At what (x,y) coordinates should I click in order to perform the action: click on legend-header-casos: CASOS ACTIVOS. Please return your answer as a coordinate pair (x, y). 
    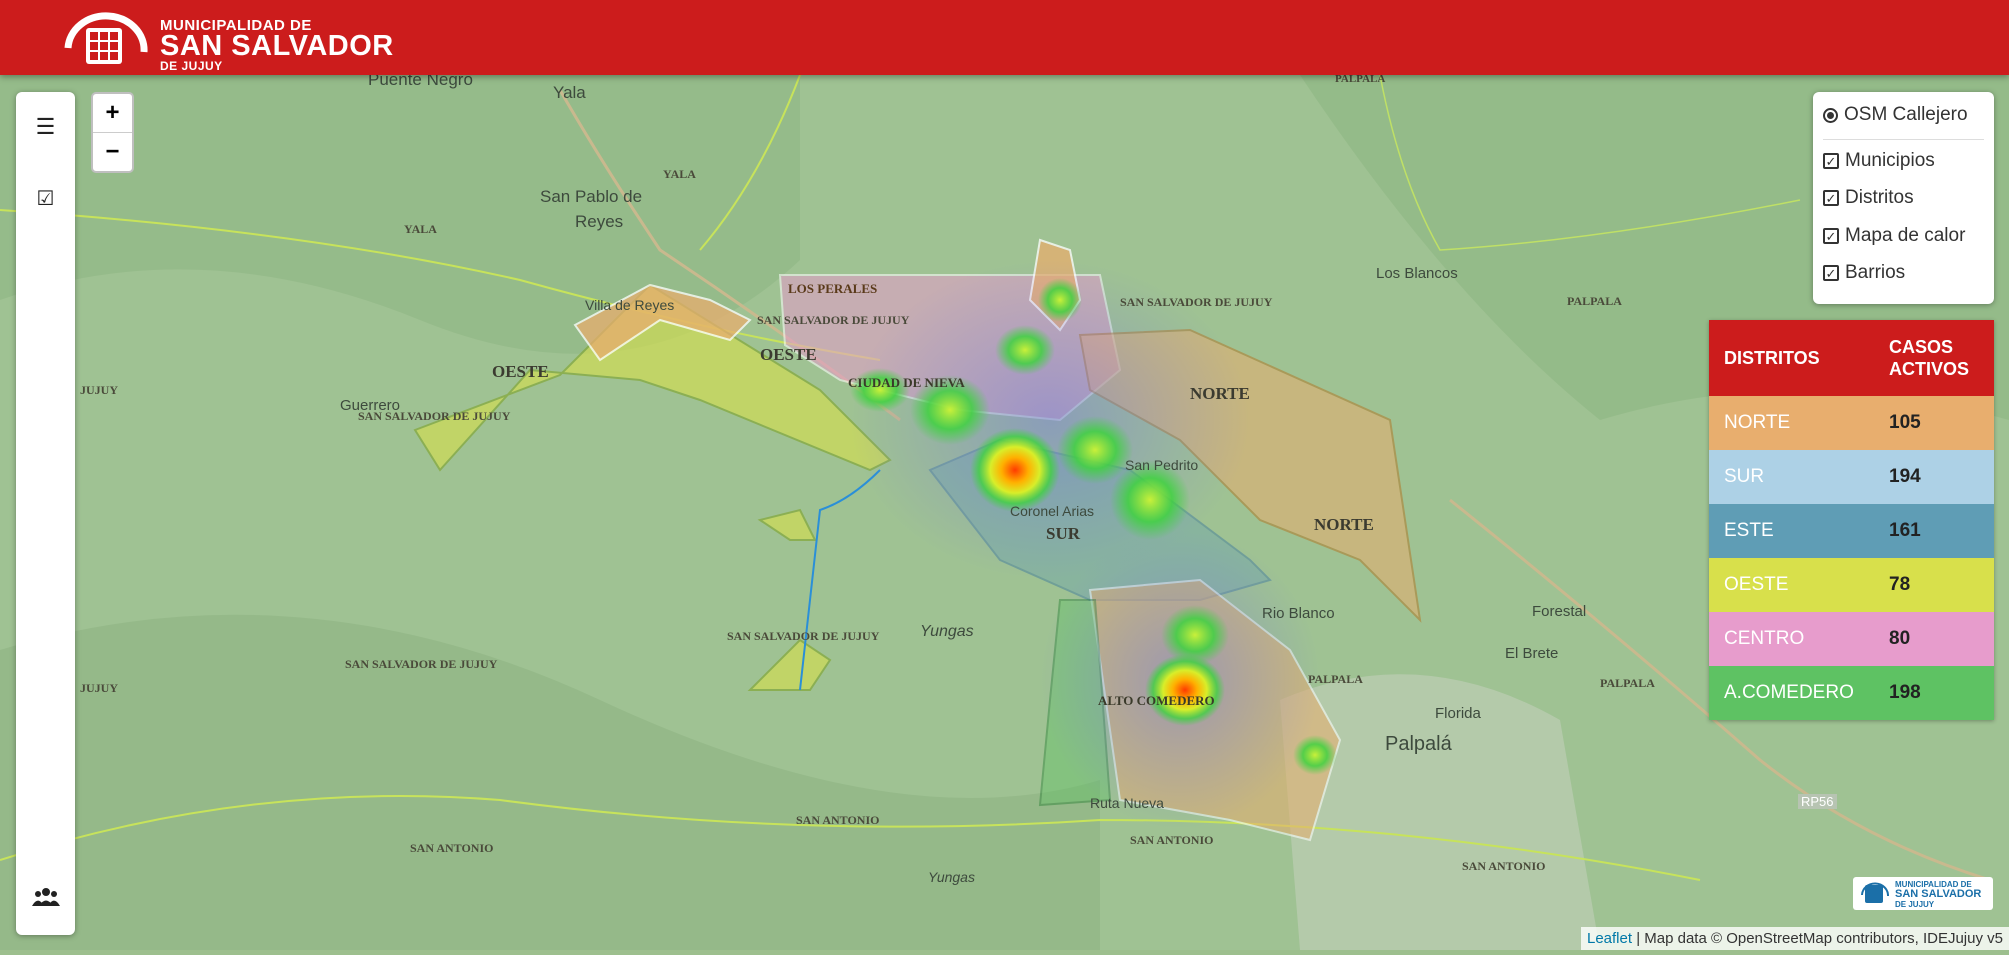
    Looking at the image, I should click on (1934, 358).